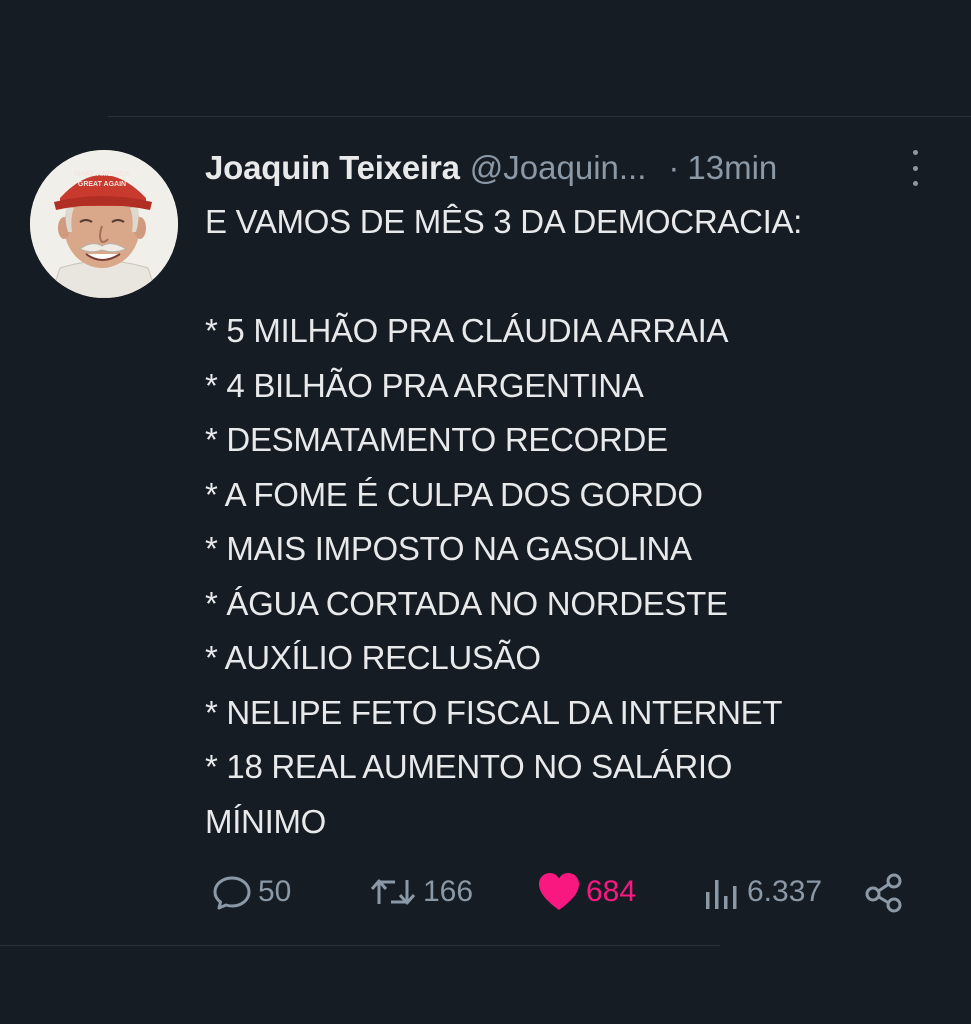 The width and height of the screenshot is (971, 1024). Describe the element at coordinates (721, 894) in the screenshot. I see `bar-chart-icon` at that location.